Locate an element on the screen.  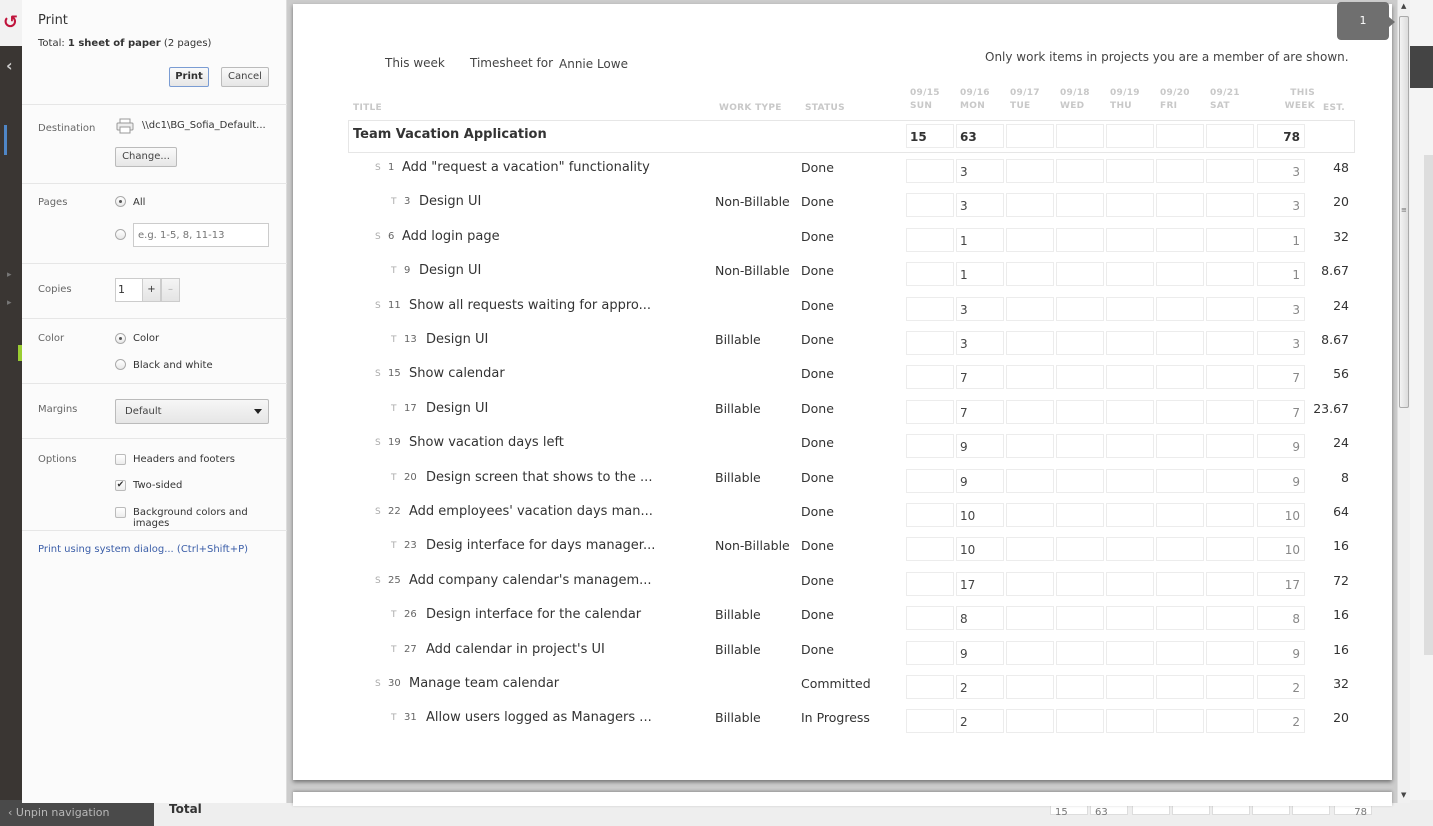
day-hours-cell: 9 is located at coordinates (980, 446).